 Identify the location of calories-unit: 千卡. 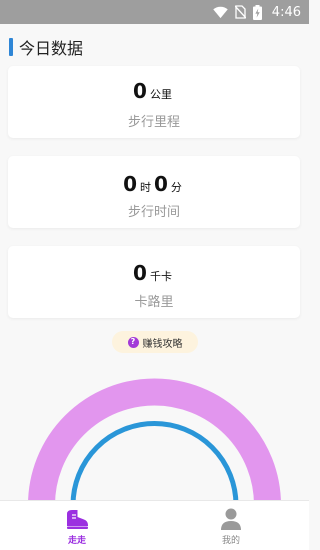
(160, 276).